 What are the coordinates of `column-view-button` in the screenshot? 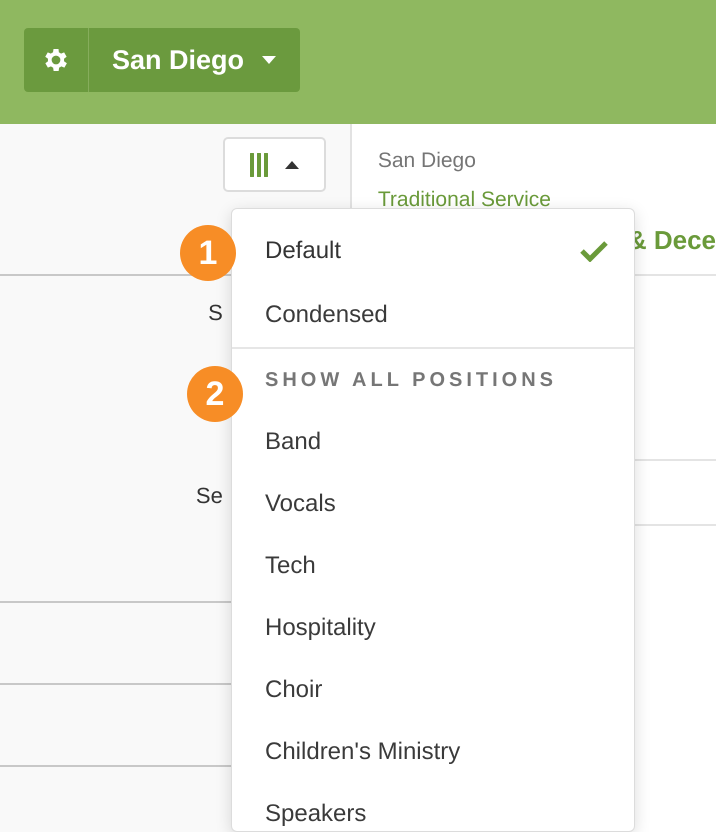 It's located at (274, 164).